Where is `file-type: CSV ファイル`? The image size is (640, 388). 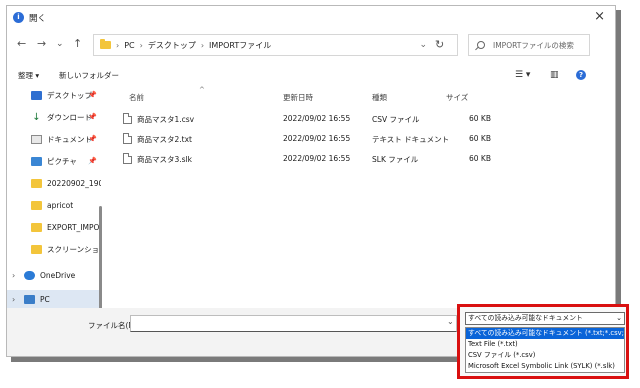 file-type: CSV ファイル is located at coordinates (396, 119).